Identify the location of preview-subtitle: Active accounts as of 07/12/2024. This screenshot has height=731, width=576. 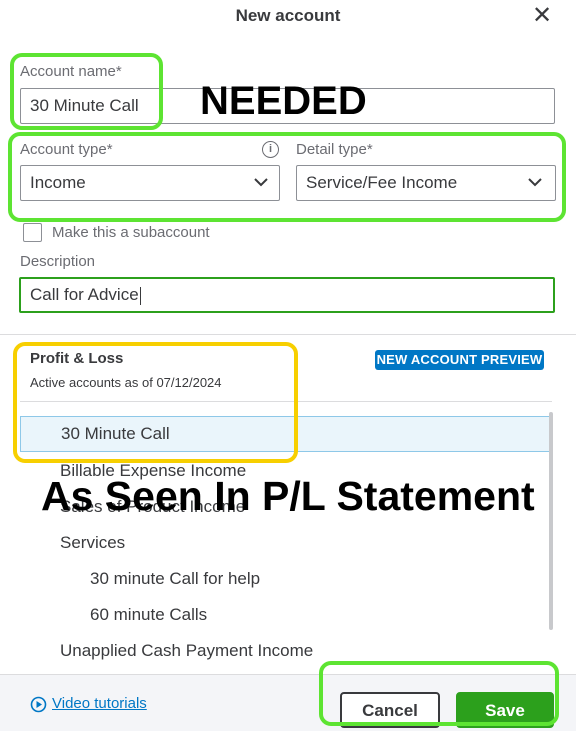
(126, 382).